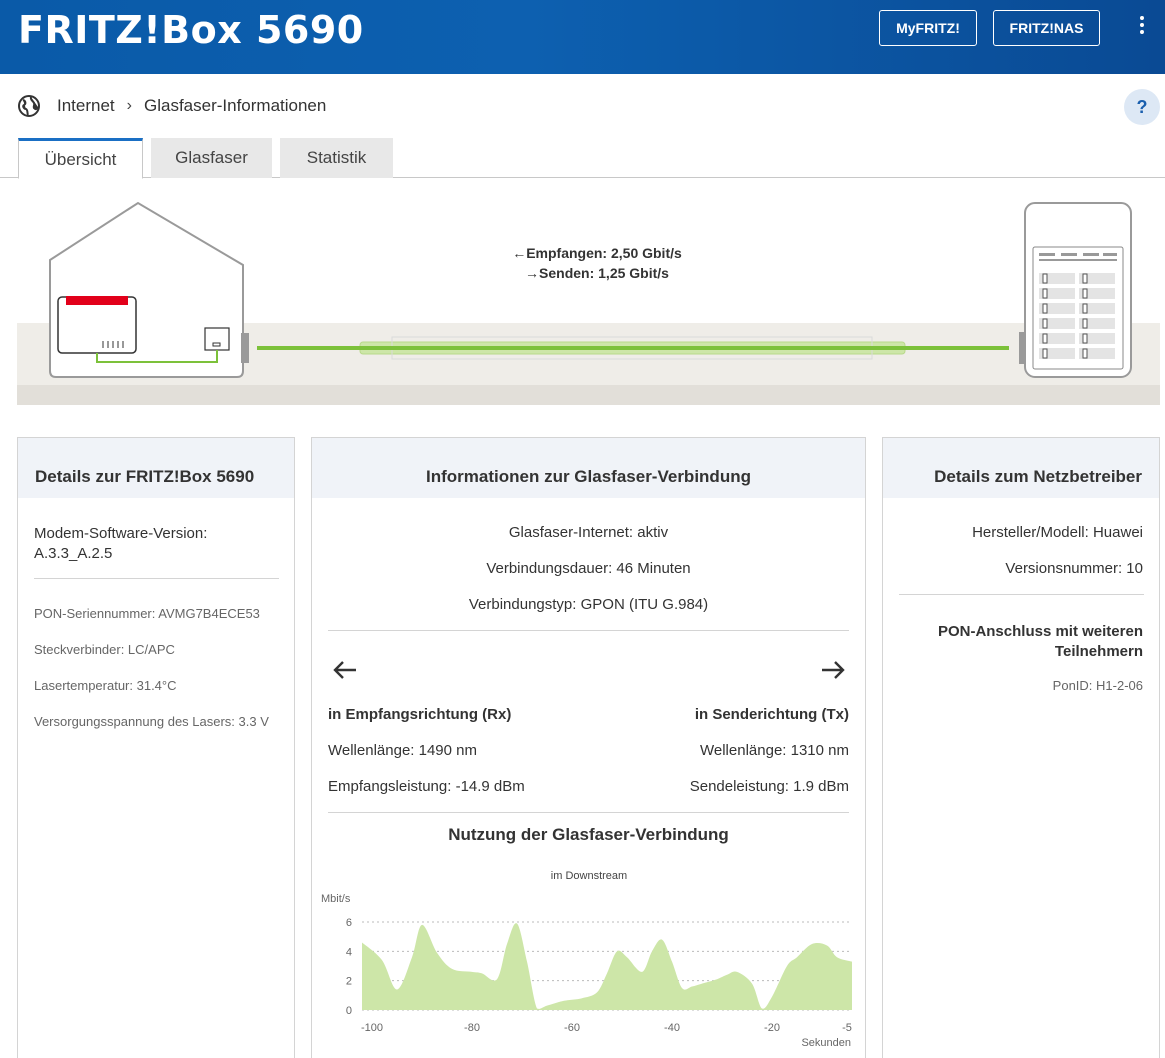 The width and height of the screenshot is (1165, 1058). I want to click on firmware-label: Modem-Software-Version:, so click(121, 533).